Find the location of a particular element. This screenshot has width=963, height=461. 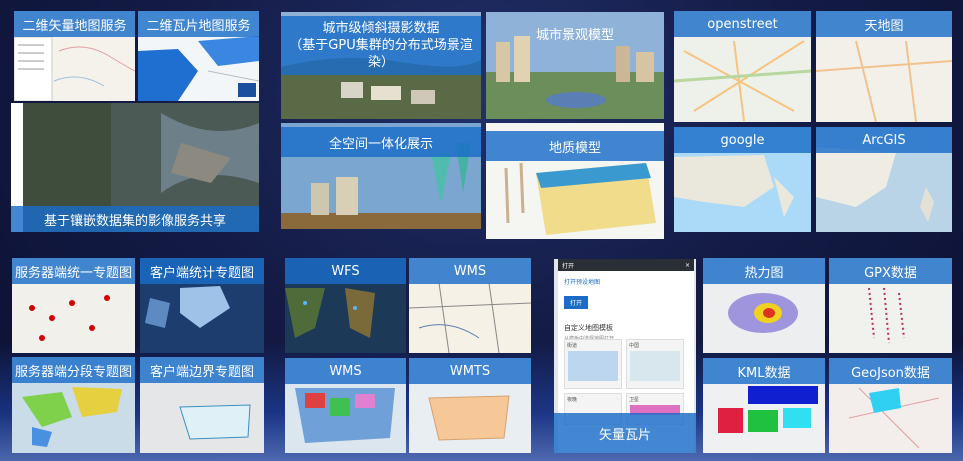

tile-wmts-caption: WMTS is located at coordinates (470, 371).